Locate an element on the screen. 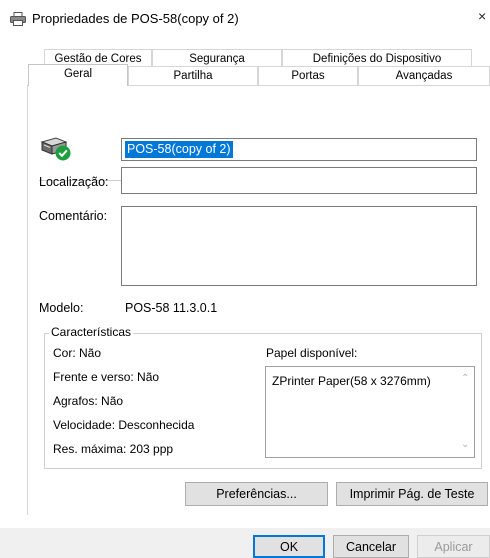  window-title: Propriedades de POS-58(copy of 2) is located at coordinates (135, 18).